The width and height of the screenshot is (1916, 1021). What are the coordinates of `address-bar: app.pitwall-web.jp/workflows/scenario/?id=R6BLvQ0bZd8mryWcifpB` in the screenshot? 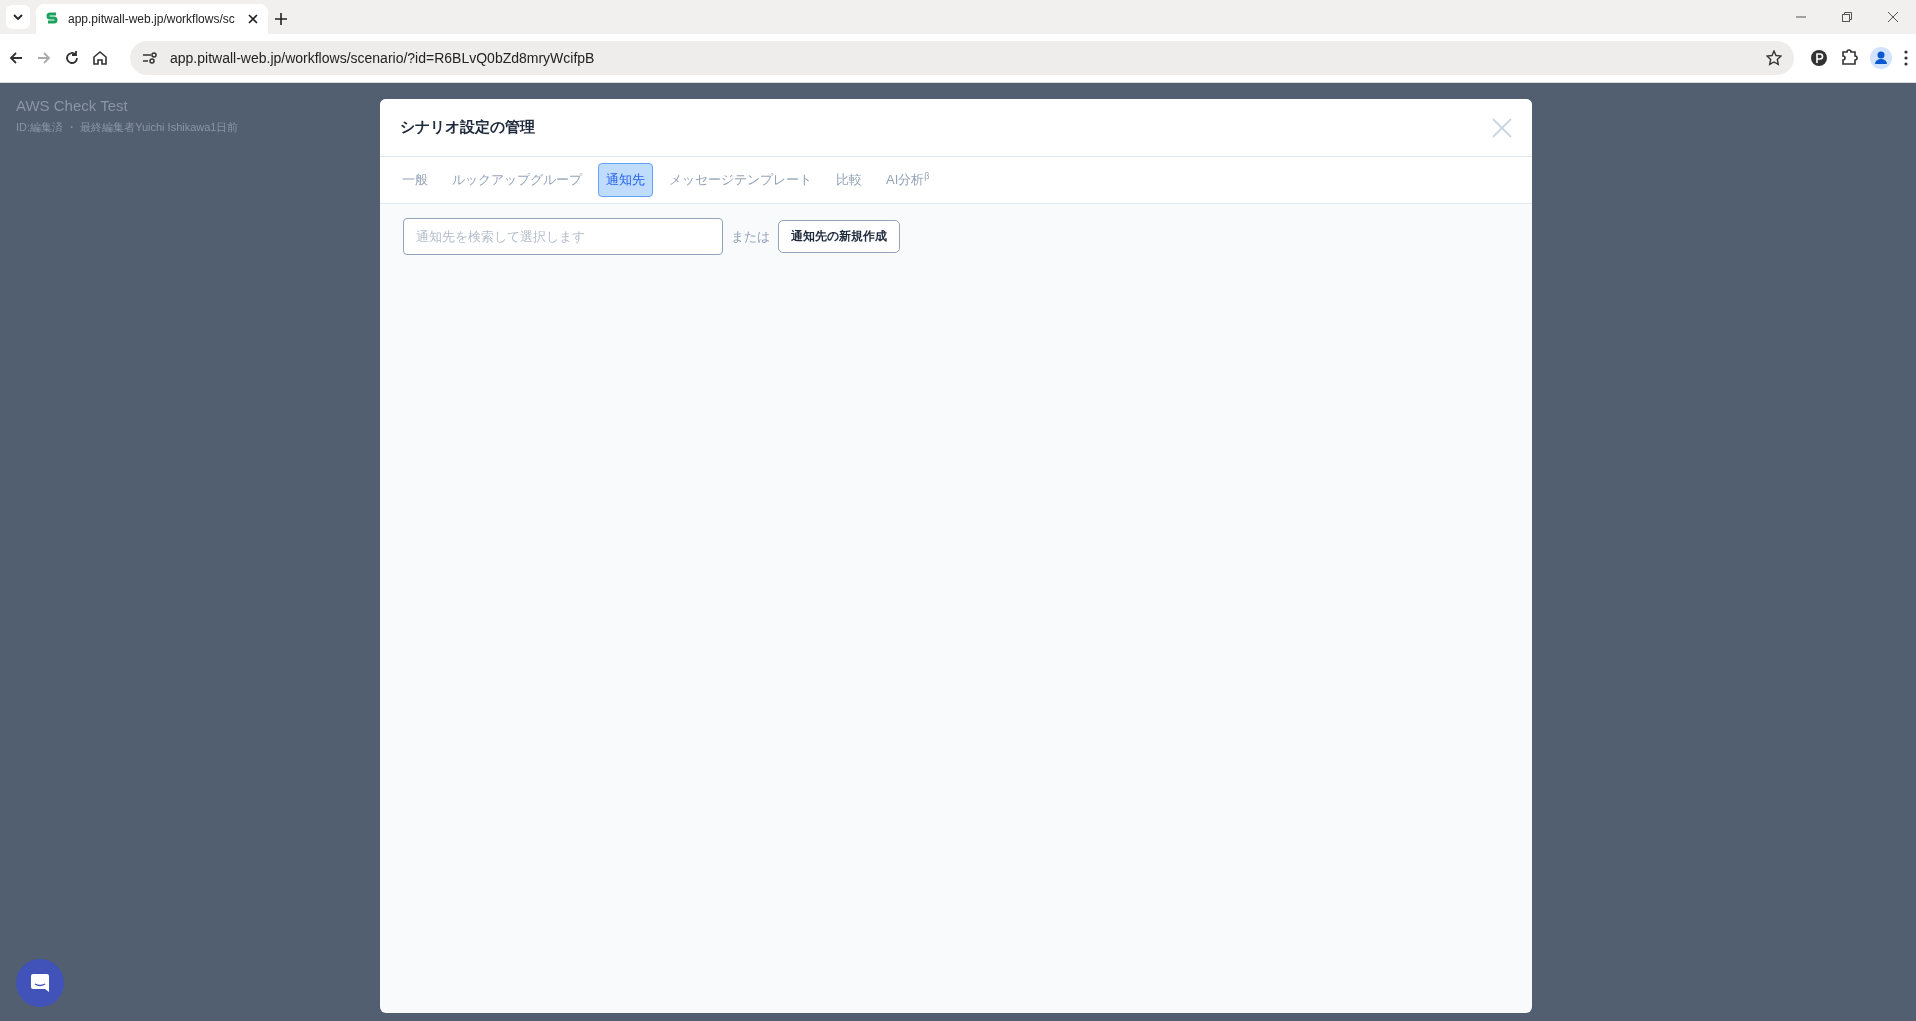 It's located at (962, 58).